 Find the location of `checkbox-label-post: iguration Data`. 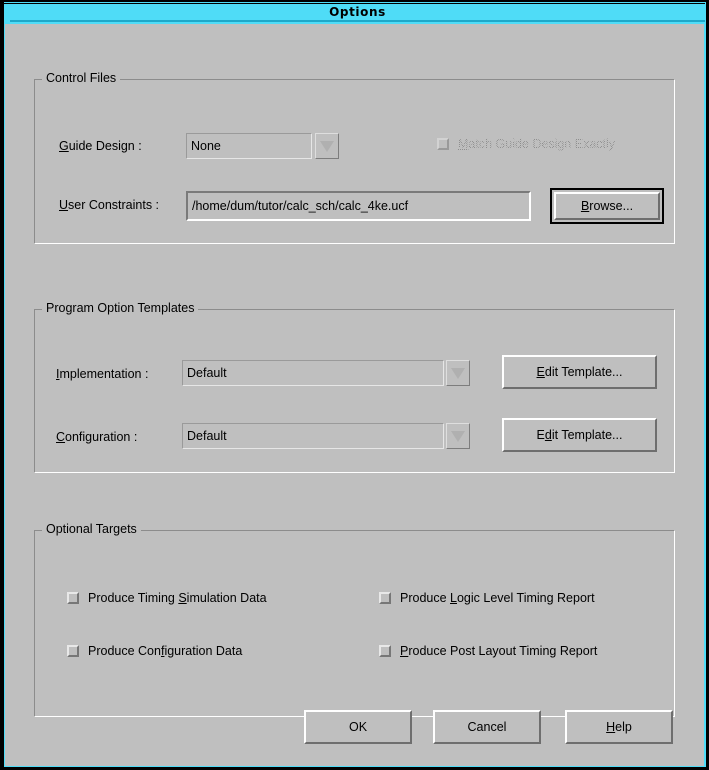

checkbox-label-post: iguration Data is located at coordinates (203, 651).